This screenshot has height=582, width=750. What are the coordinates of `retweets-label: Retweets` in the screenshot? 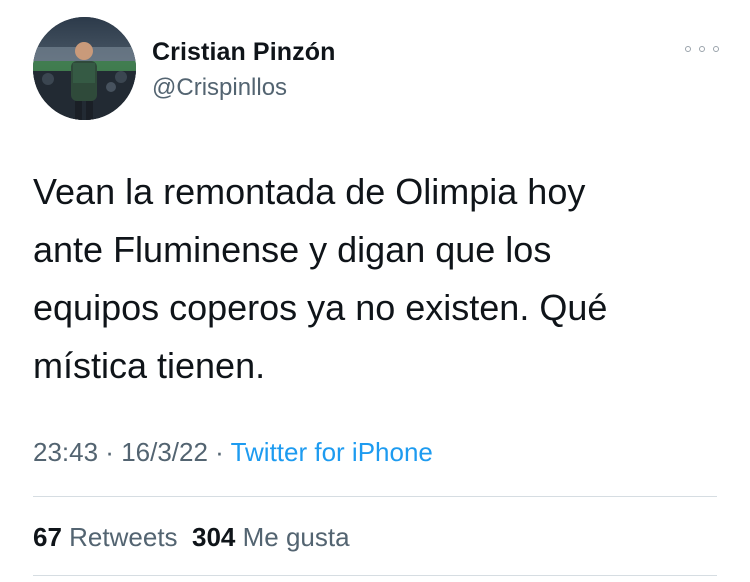 It's located at (123, 537).